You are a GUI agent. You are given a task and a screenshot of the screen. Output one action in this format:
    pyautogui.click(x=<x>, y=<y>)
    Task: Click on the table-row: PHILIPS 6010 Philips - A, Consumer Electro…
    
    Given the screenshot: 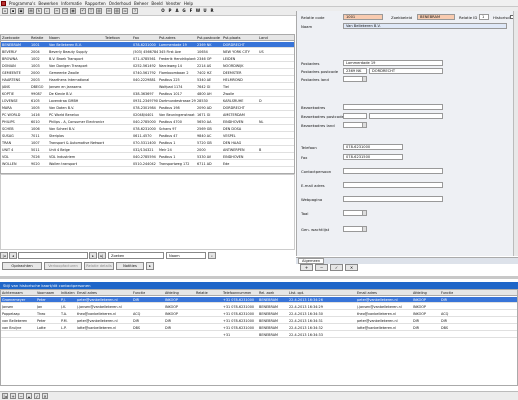 What is the action you would take?
    pyautogui.click(x=147, y=122)
    